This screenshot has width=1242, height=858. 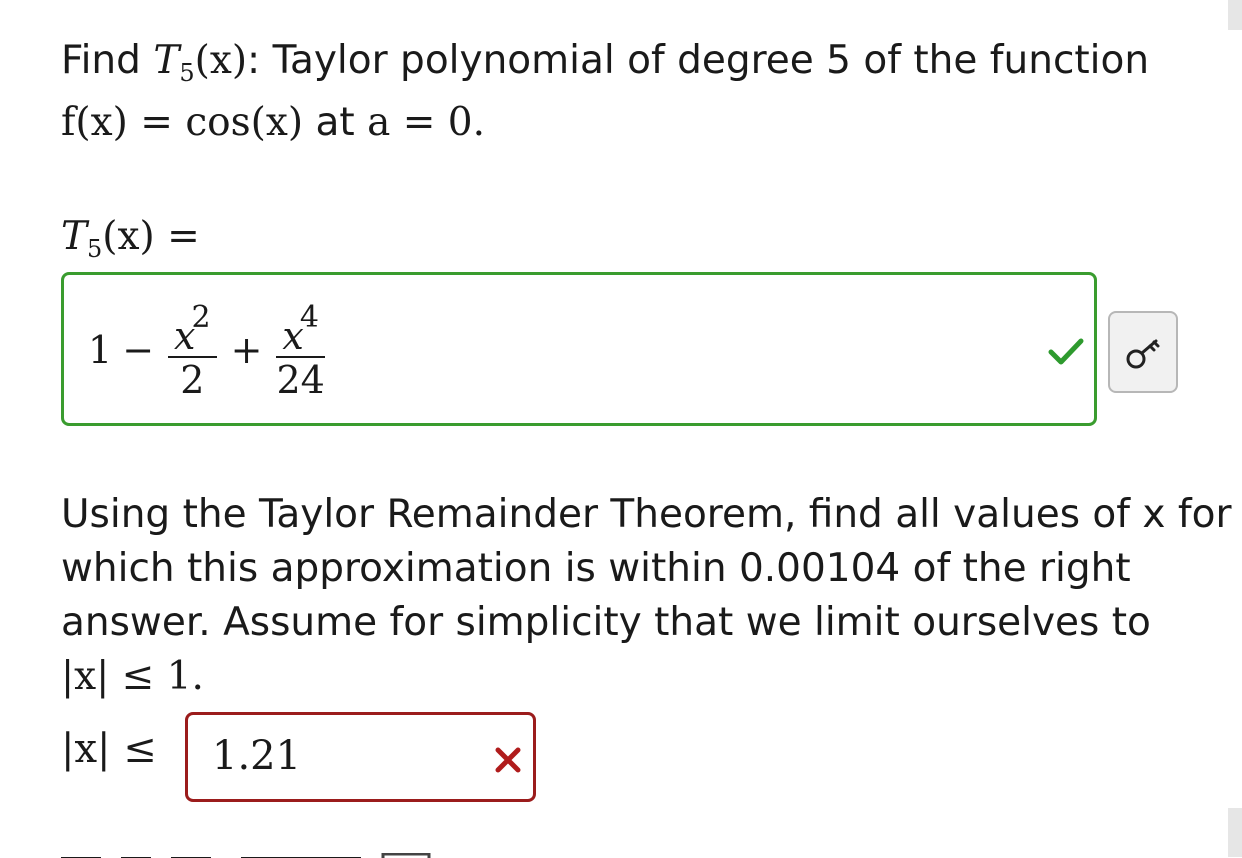 What do you see at coordinates (1066, 351) in the screenshot?
I see `check-icon` at bounding box center [1066, 351].